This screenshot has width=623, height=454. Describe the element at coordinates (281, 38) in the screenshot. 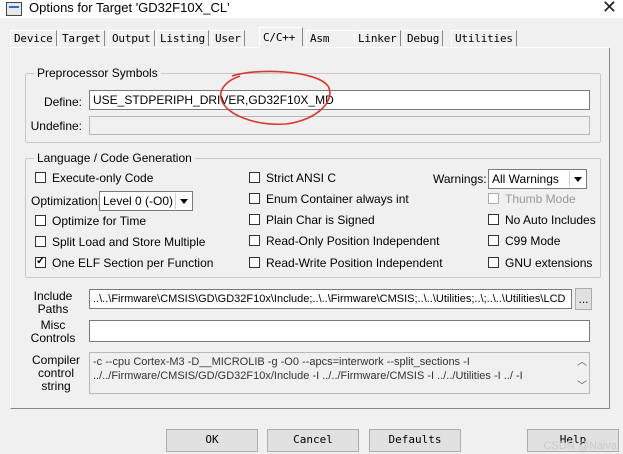

I see `tab-c-cpp: C/C++` at that location.